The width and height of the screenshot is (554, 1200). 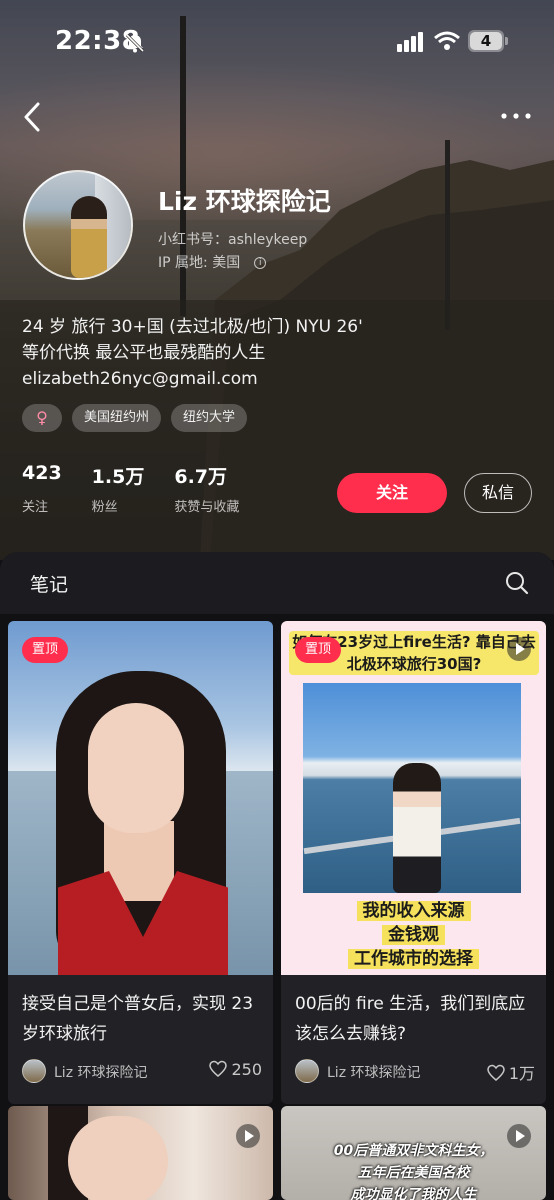 I want to click on note-footer: Liz 环球探险记 250, so click(x=142, y=1072).